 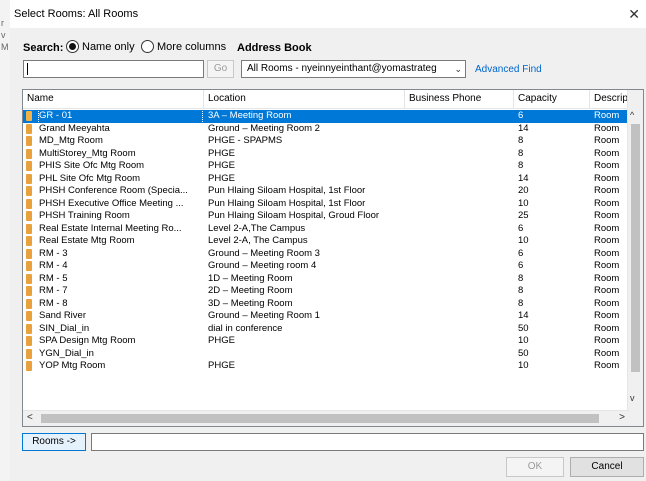 What do you see at coordinates (87, 240) in the screenshot?
I see `cell-name: Real Estate Mtg Room` at bounding box center [87, 240].